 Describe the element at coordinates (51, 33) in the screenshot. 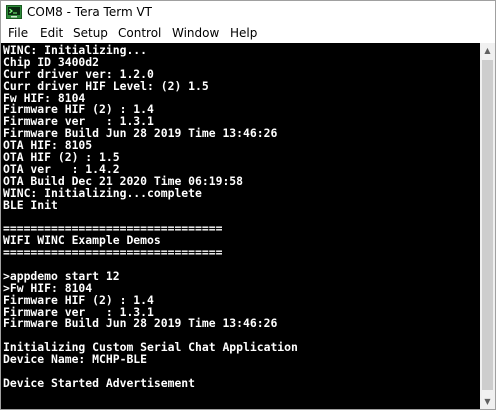

I see `menu-edit: Edit` at that location.